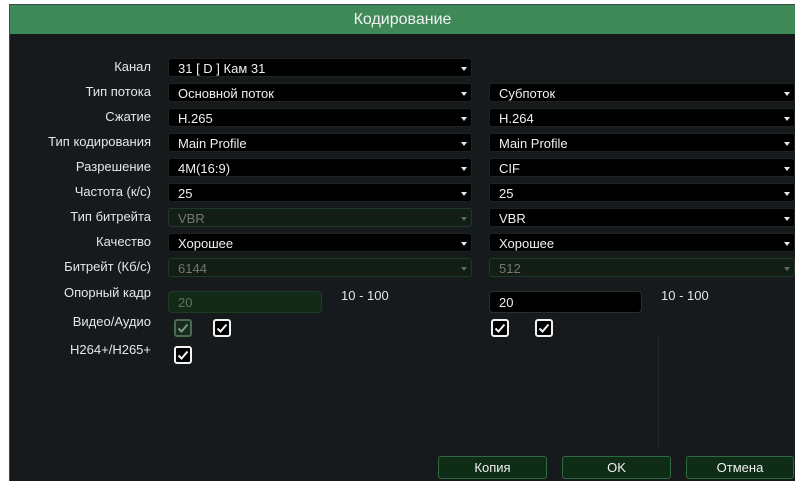 The width and height of the screenshot is (795, 481). I want to click on label-encoding-type: Тип кодирования, so click(99, 141).